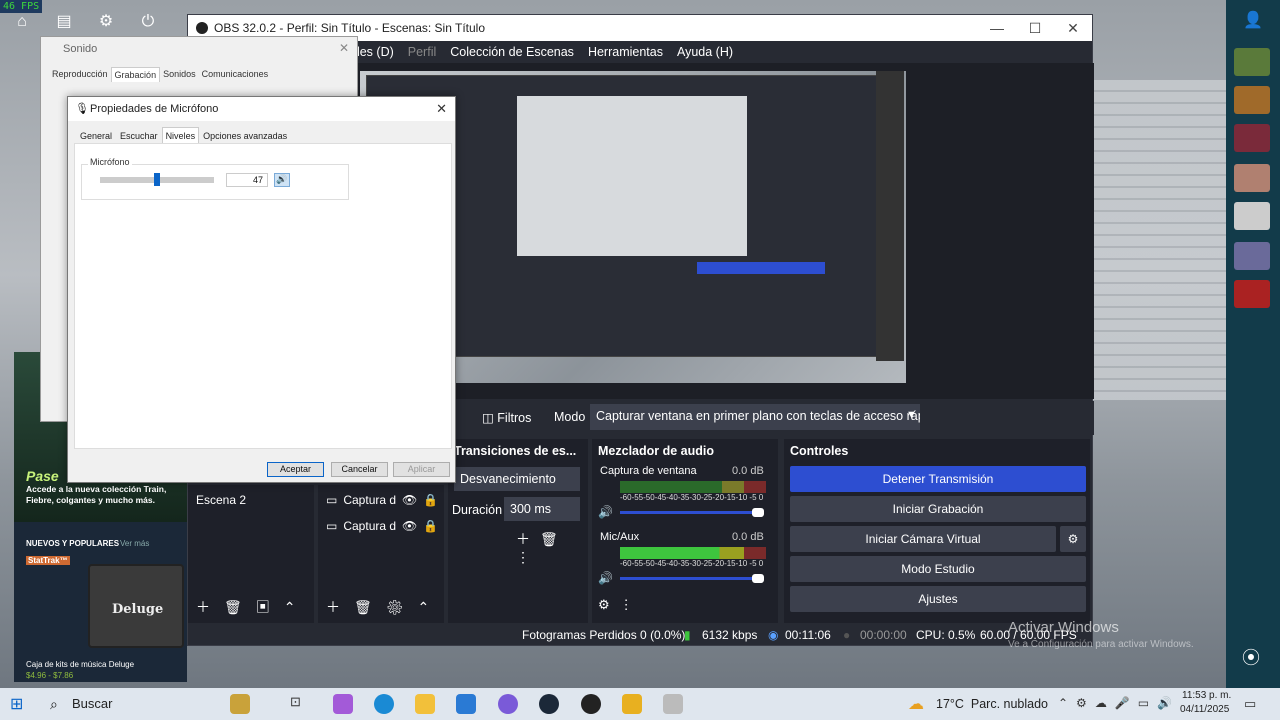  I want to click on stattrak-tag: StatTrak™, so click(48, 560).